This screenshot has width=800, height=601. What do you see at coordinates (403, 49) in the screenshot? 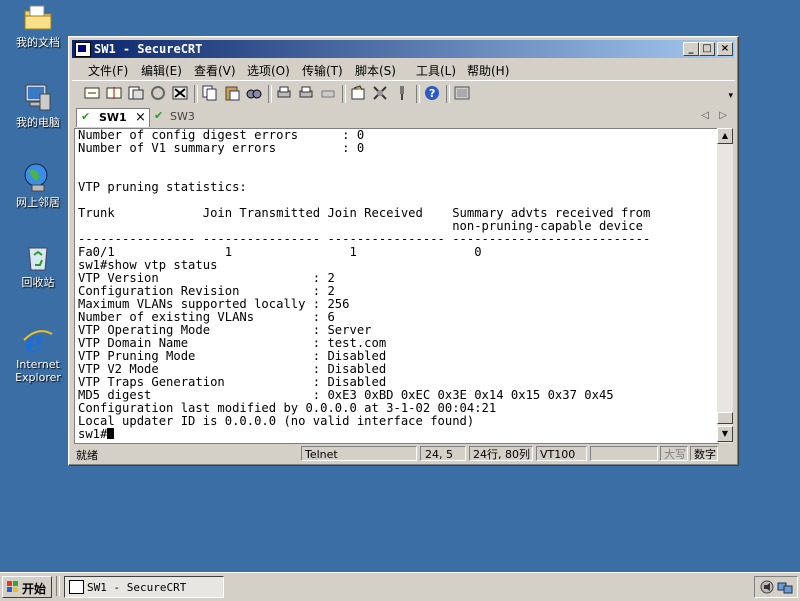
I see `title-bar: SW1 - SecureCRT _ □ ×` at bounding box center [403, 49].